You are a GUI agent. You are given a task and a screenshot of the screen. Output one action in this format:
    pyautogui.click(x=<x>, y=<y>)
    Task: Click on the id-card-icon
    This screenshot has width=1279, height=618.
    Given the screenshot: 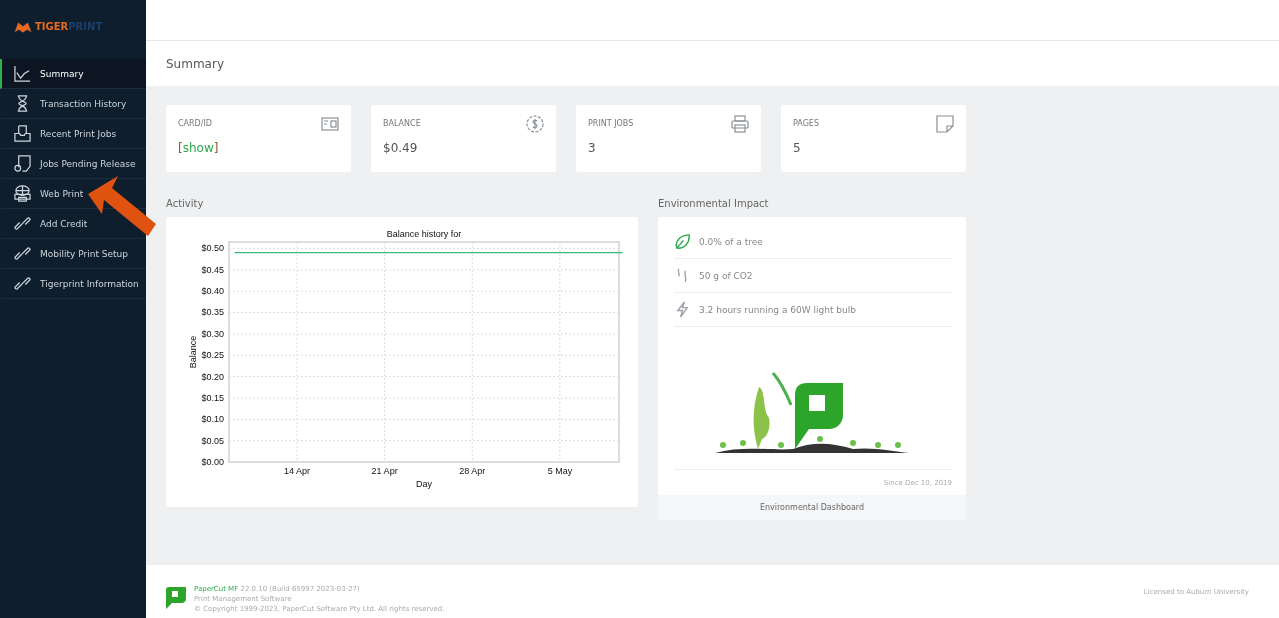 What is the action you would take?
    pyautogui.click(x=330, y=124)
    